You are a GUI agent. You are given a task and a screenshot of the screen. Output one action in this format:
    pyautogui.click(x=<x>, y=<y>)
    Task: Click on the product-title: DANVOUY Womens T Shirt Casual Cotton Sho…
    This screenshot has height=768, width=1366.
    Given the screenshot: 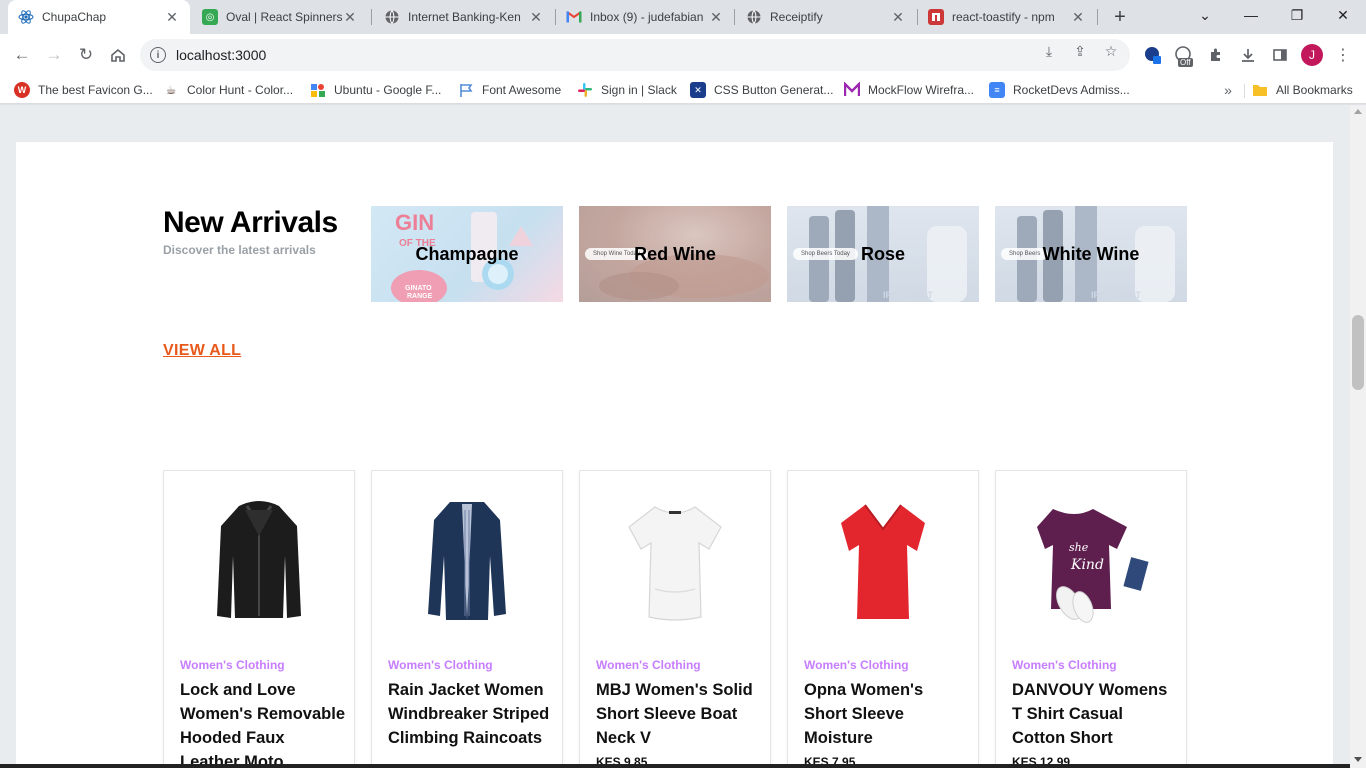 What is the action you would take?
    pyautogui.click(x=1094, y=714)
    